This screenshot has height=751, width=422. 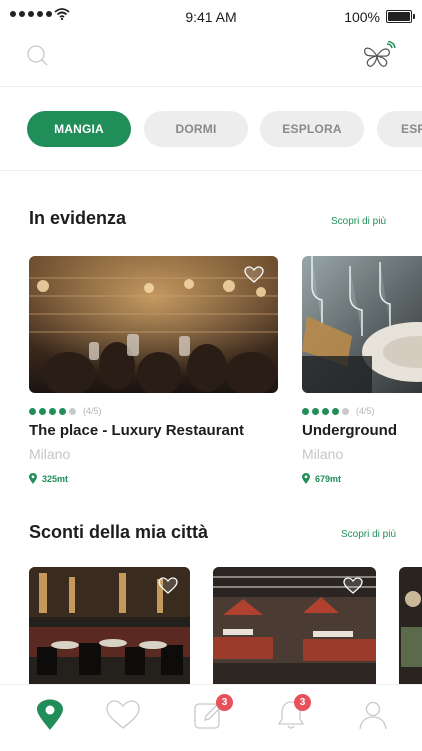 I want to click on heart-icon, so click(x=123, y=714).